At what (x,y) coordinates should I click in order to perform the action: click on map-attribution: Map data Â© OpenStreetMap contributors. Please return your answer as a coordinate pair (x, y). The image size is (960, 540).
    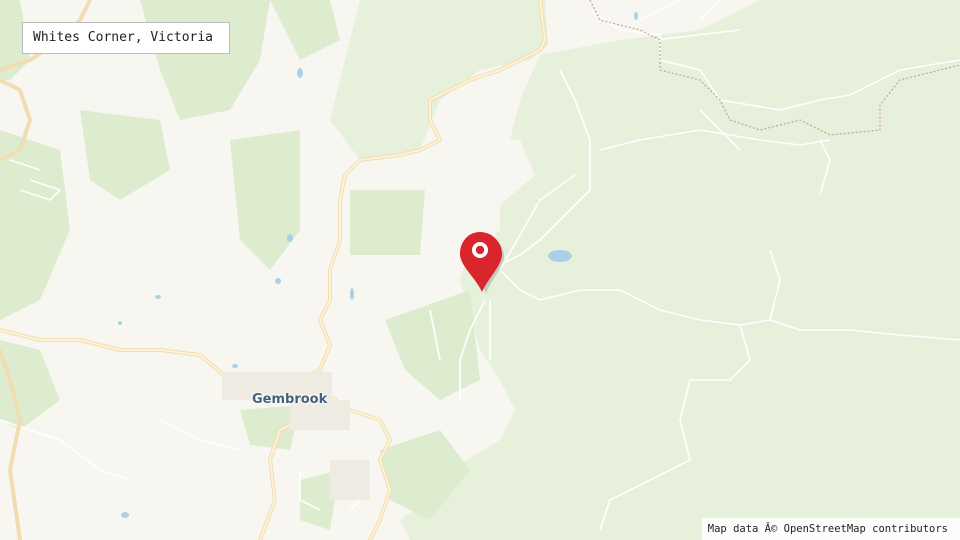
    Looking at the image, I should click on (830, 529).